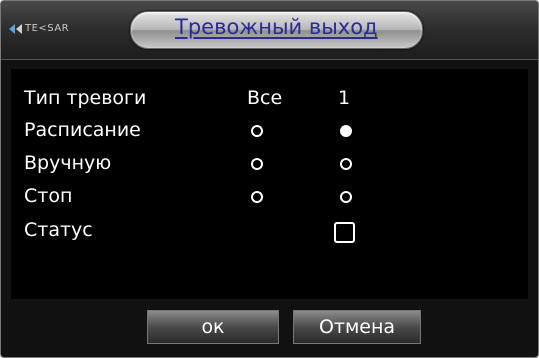 The image size is (539, 358). I want to click on cancel-button: Отмена, so click(357, 327).